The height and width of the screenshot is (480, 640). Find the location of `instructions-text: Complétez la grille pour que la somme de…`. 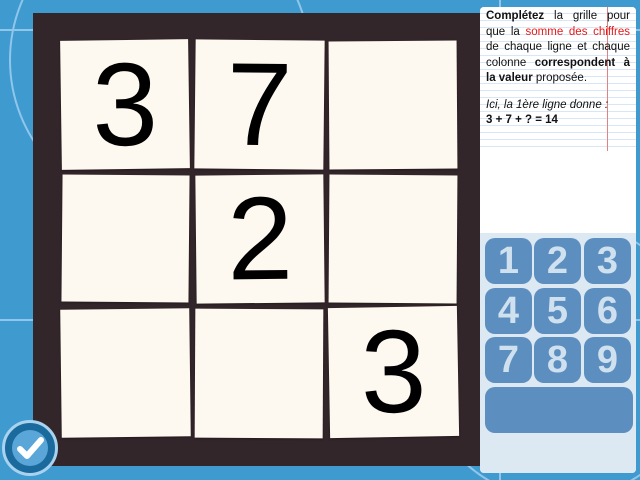

instructions-text: Complétez la grille pour que la somme de… is located at coordinates (558, 68).